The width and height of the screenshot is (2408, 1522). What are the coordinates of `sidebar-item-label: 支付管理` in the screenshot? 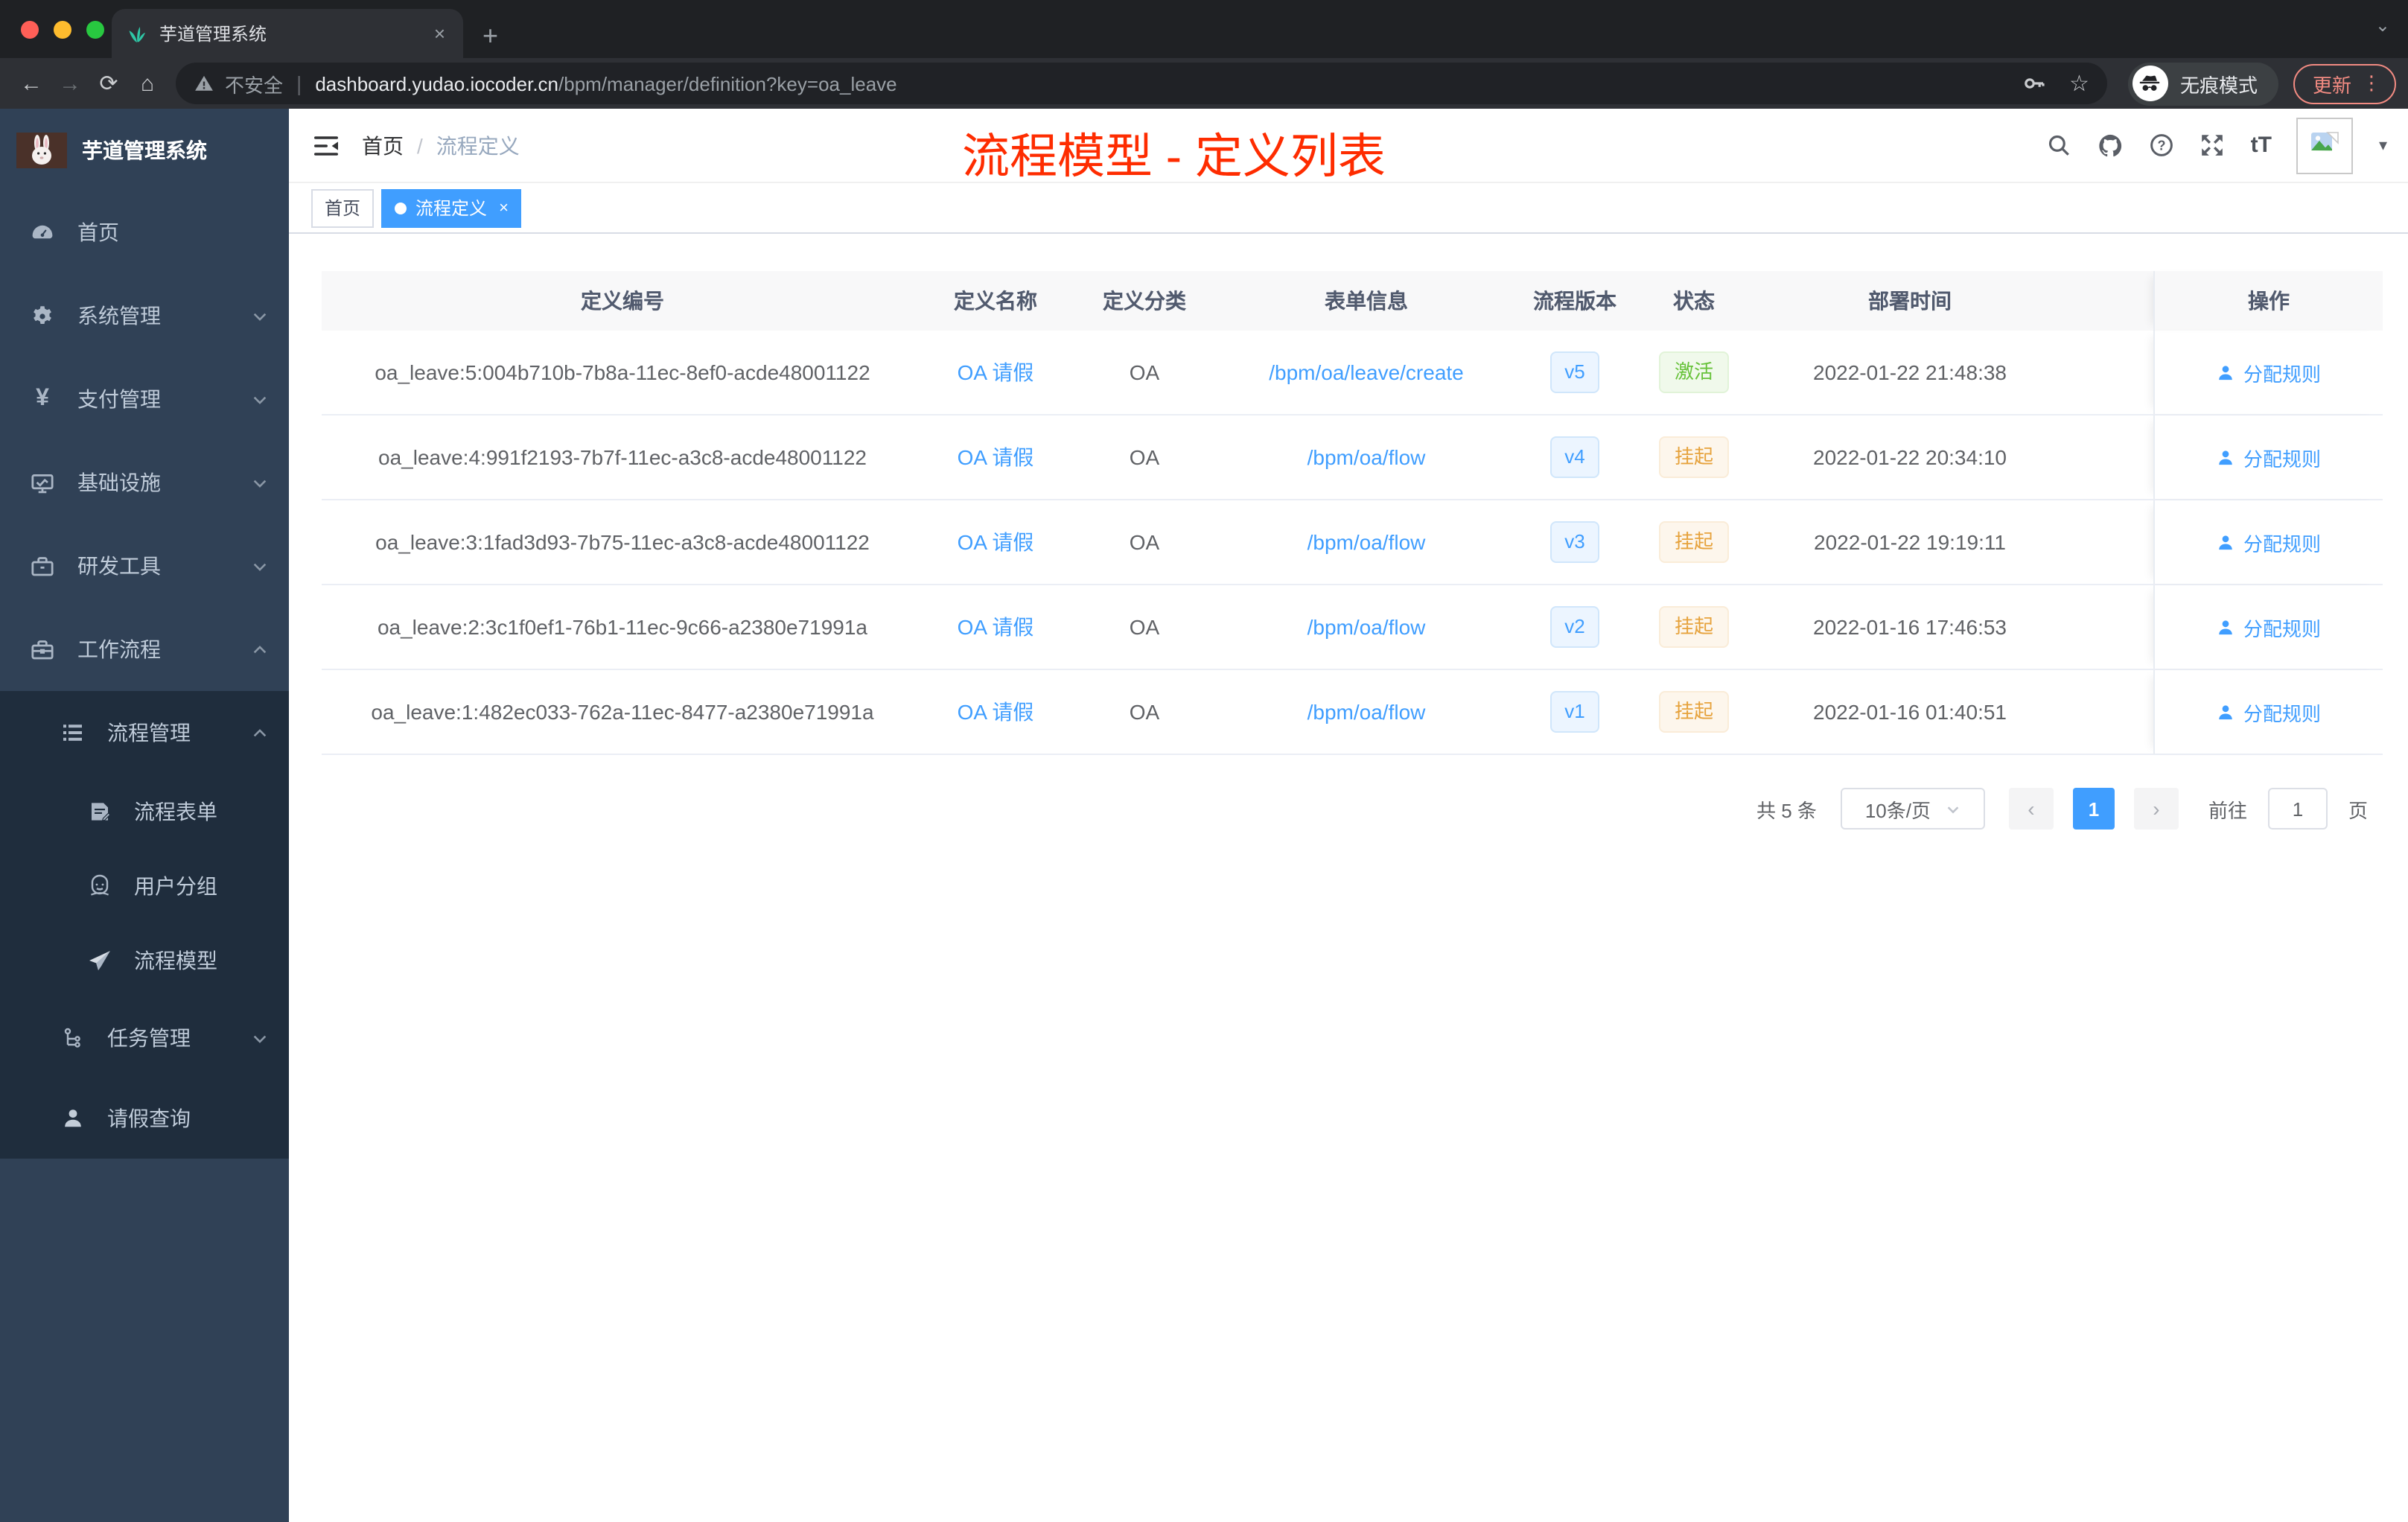 It's located at (119, 399).